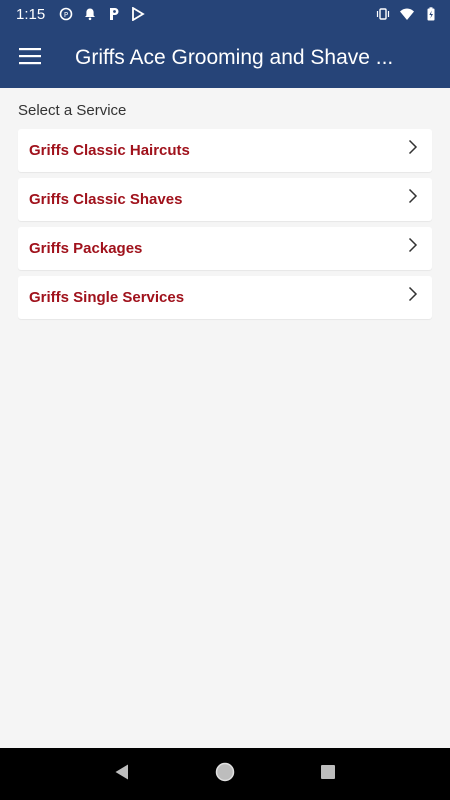  I want to click on section-label: Select a Service, so click(72, 110).